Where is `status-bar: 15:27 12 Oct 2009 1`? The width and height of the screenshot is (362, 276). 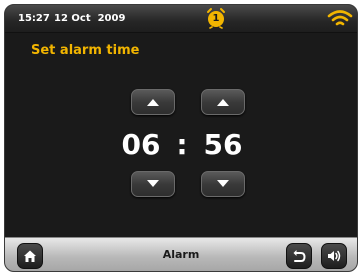
status-bar: 15:27 12 Oct 2009 1 is located at coordinates (181, 19).